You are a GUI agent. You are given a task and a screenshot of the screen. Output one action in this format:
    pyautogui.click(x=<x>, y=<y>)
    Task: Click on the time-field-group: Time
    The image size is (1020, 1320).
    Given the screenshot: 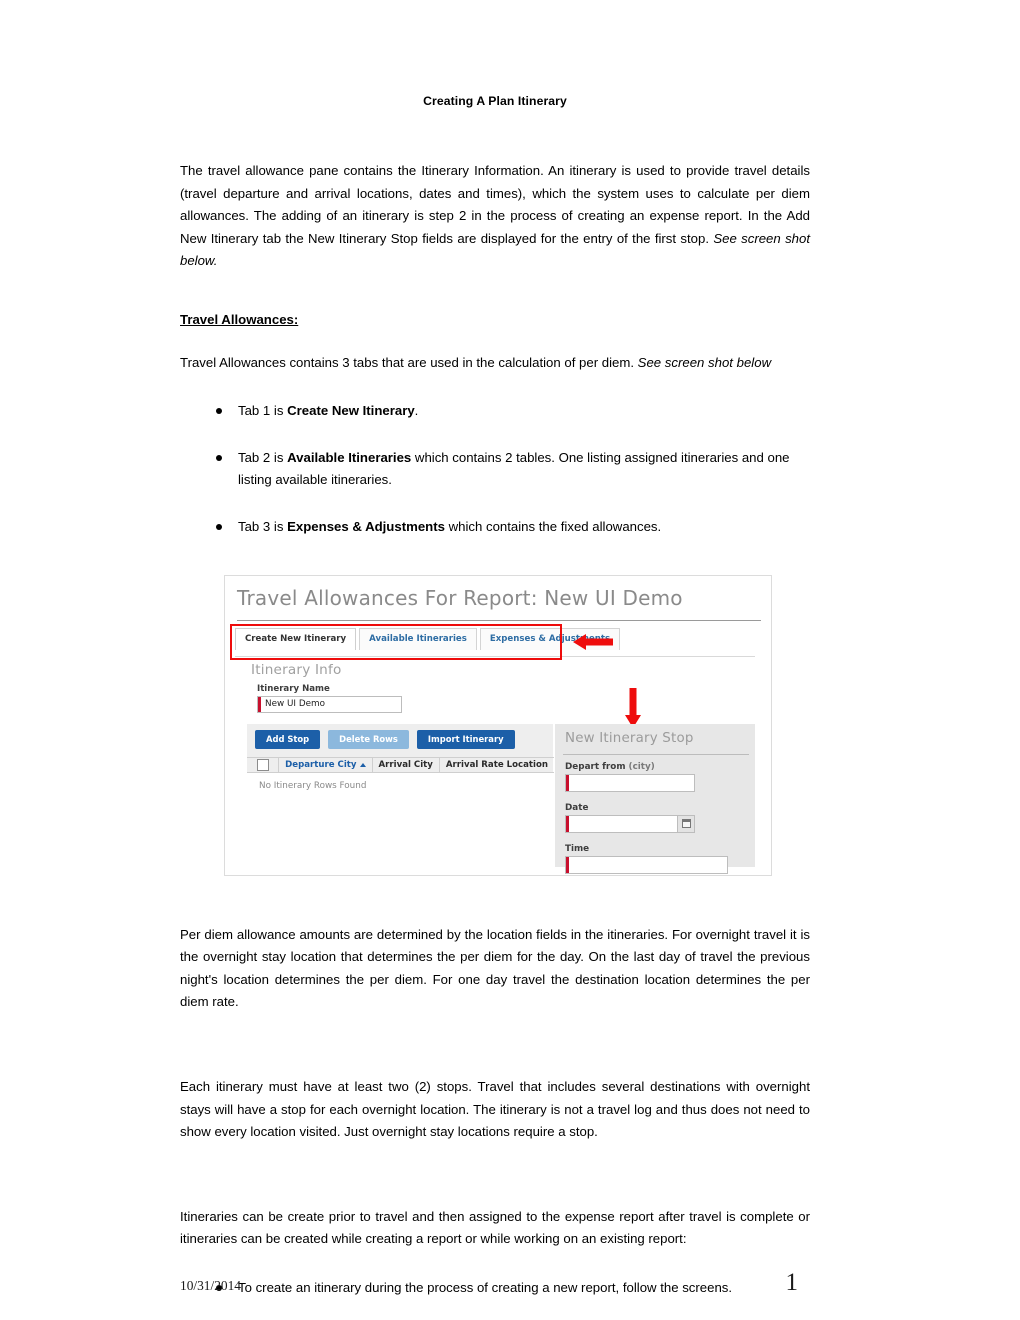 What is the action you would take?
    pyautogui.click(x=646, y=859)
    